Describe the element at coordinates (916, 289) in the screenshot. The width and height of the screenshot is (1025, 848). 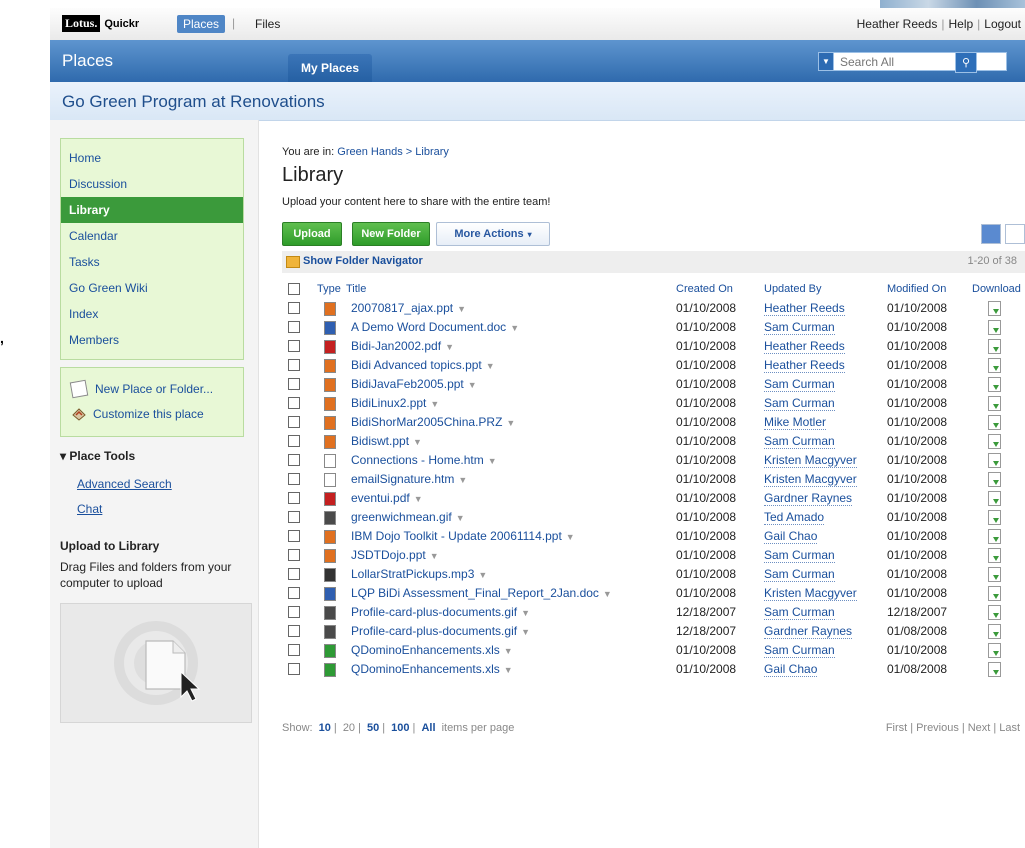
I see `column-modified-on: Modified On` at that location.